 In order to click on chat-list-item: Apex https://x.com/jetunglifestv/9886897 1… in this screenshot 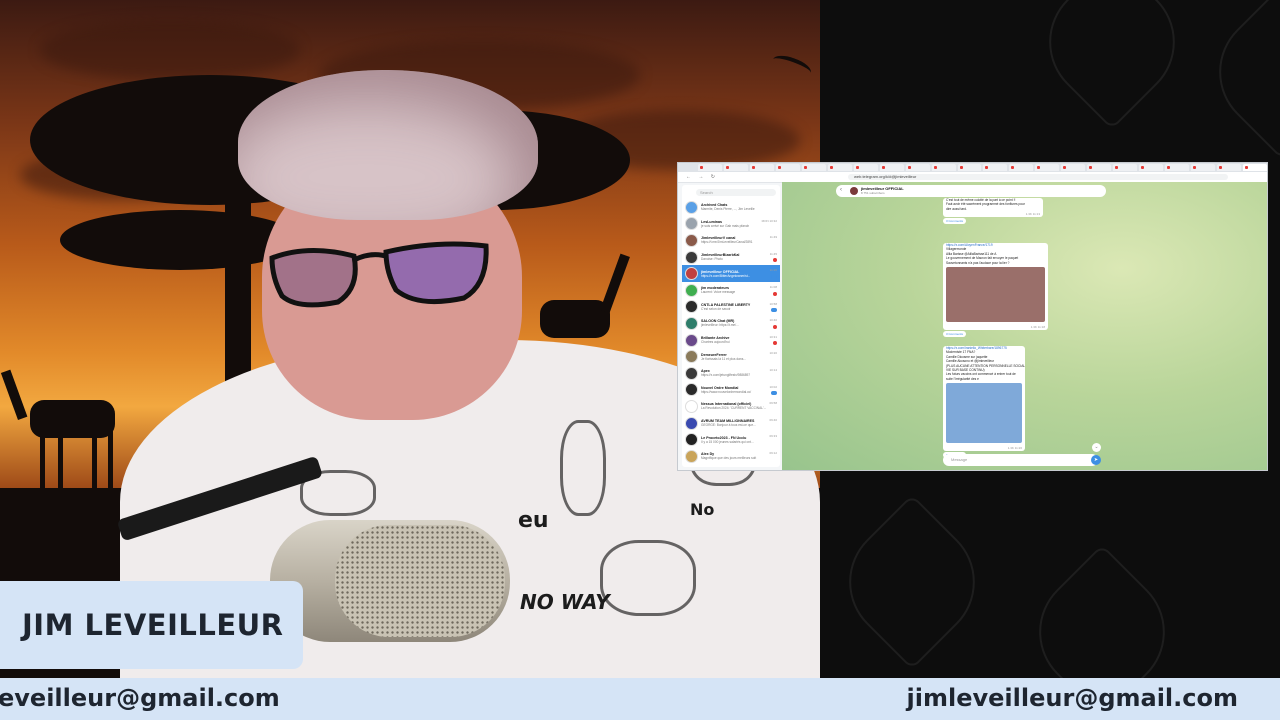, I will do `click(731, 373)`.